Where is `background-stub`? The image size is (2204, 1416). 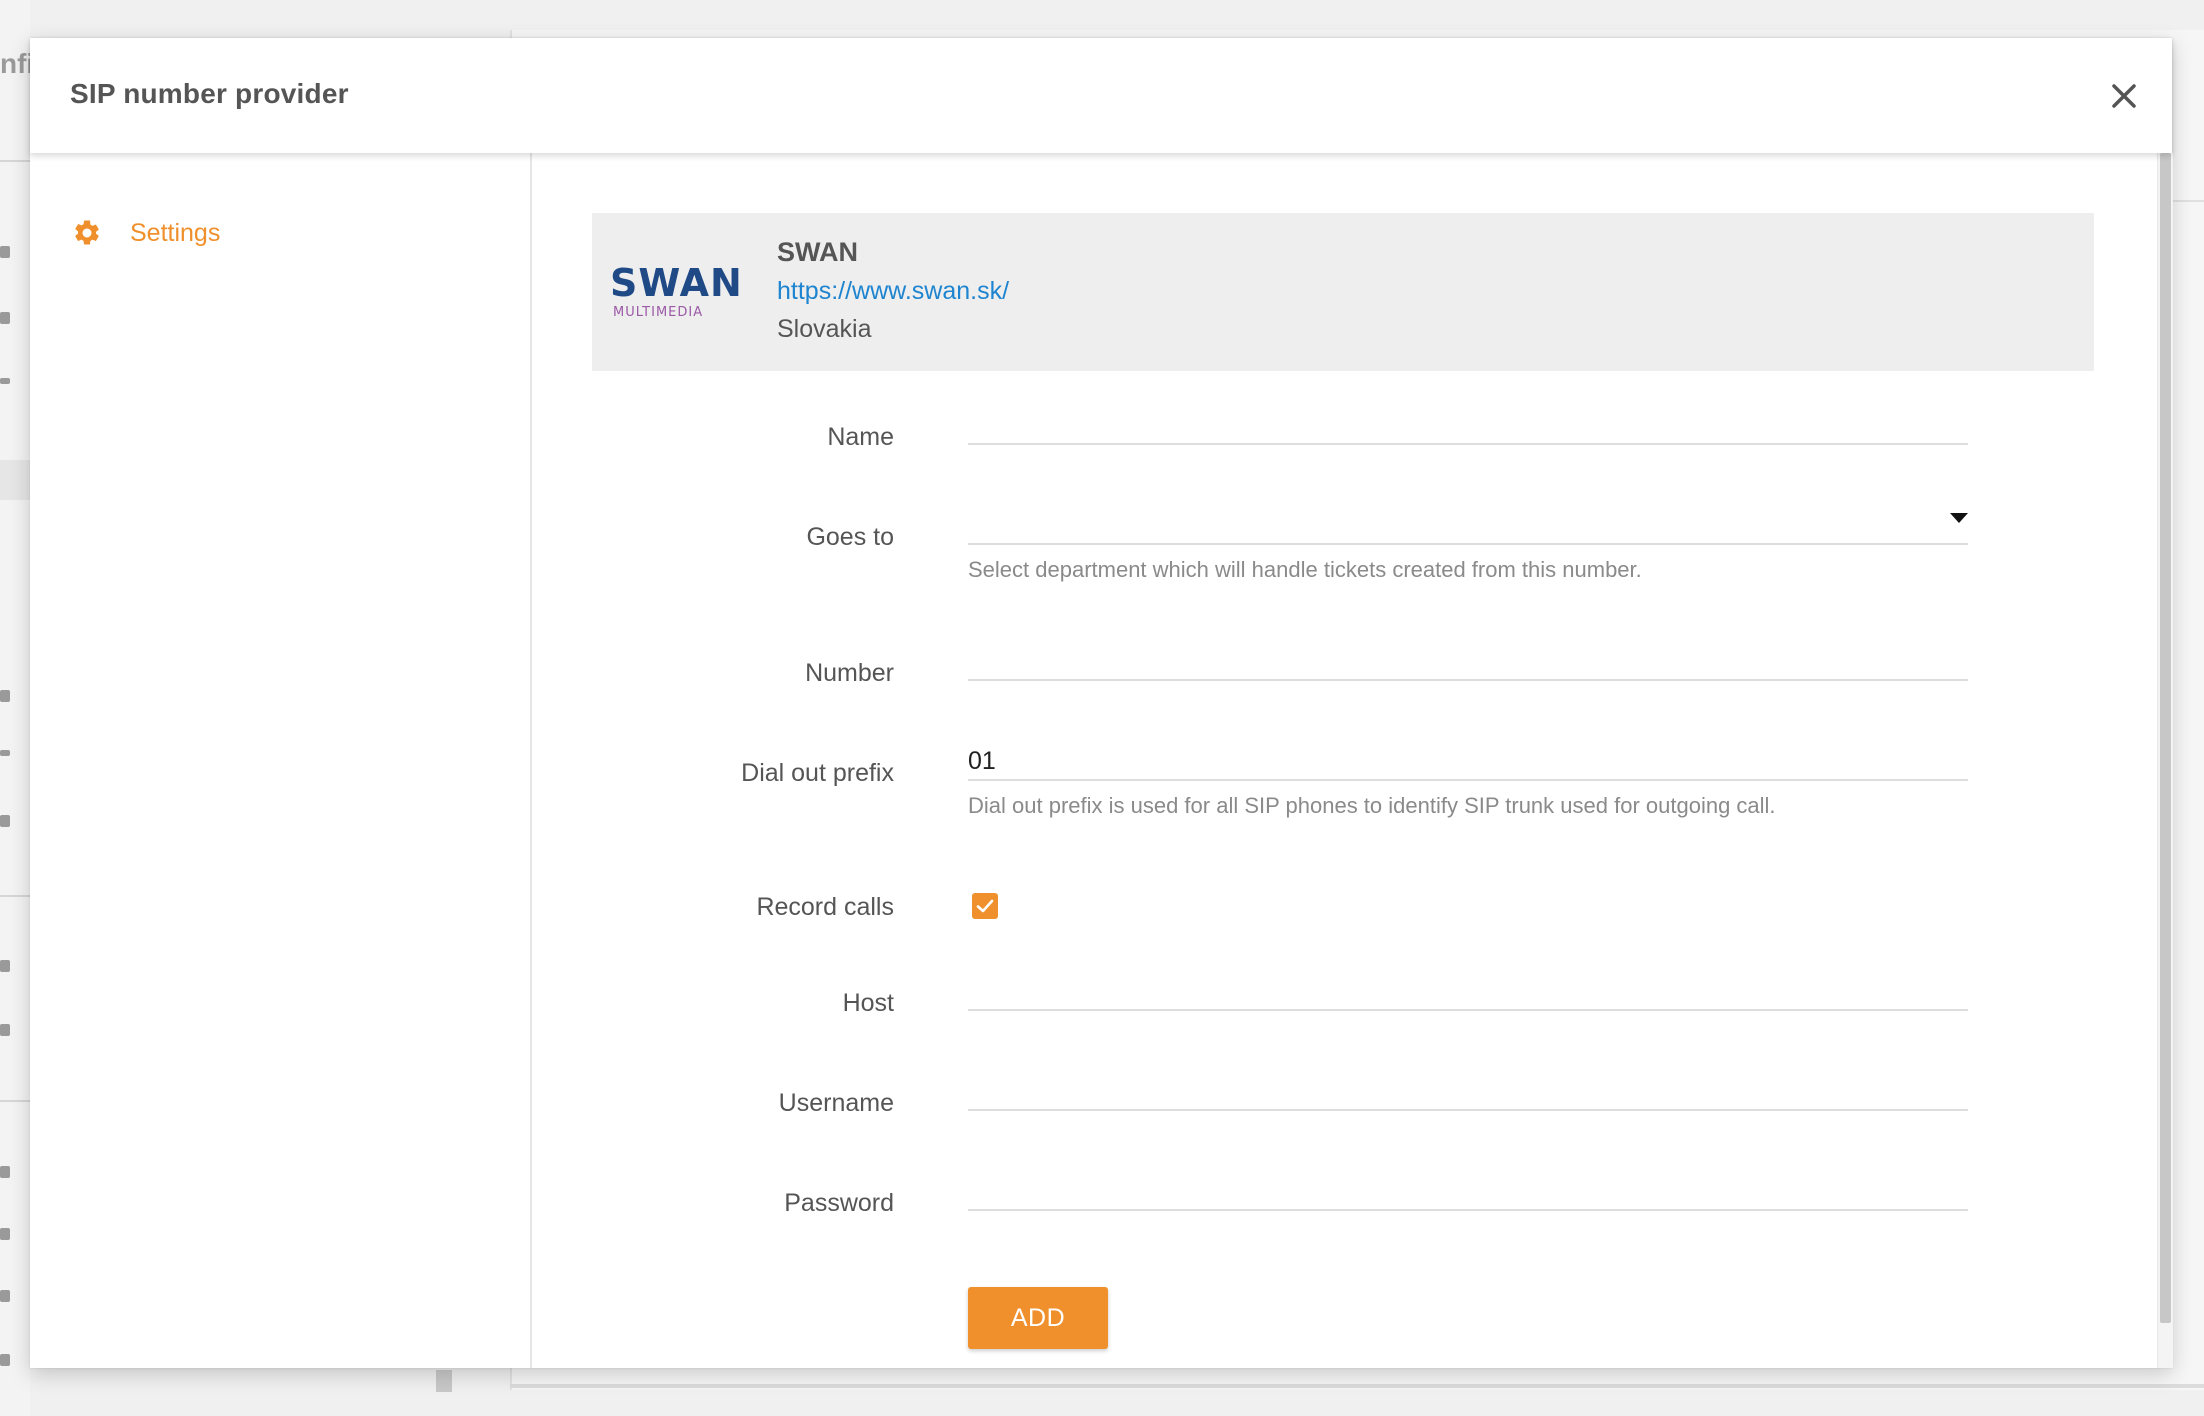 background-stub is located at coordinates (444, 1381).